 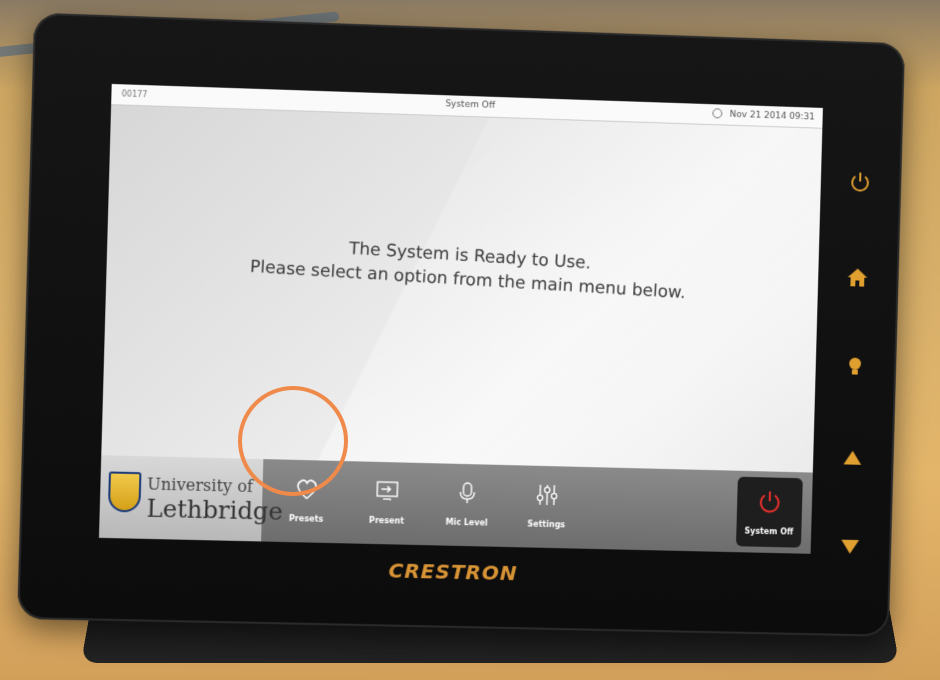 What do you see at coordinates (547, 495) in the screenshot?
I see `sliders-icon` at bounding box center [547, 495].